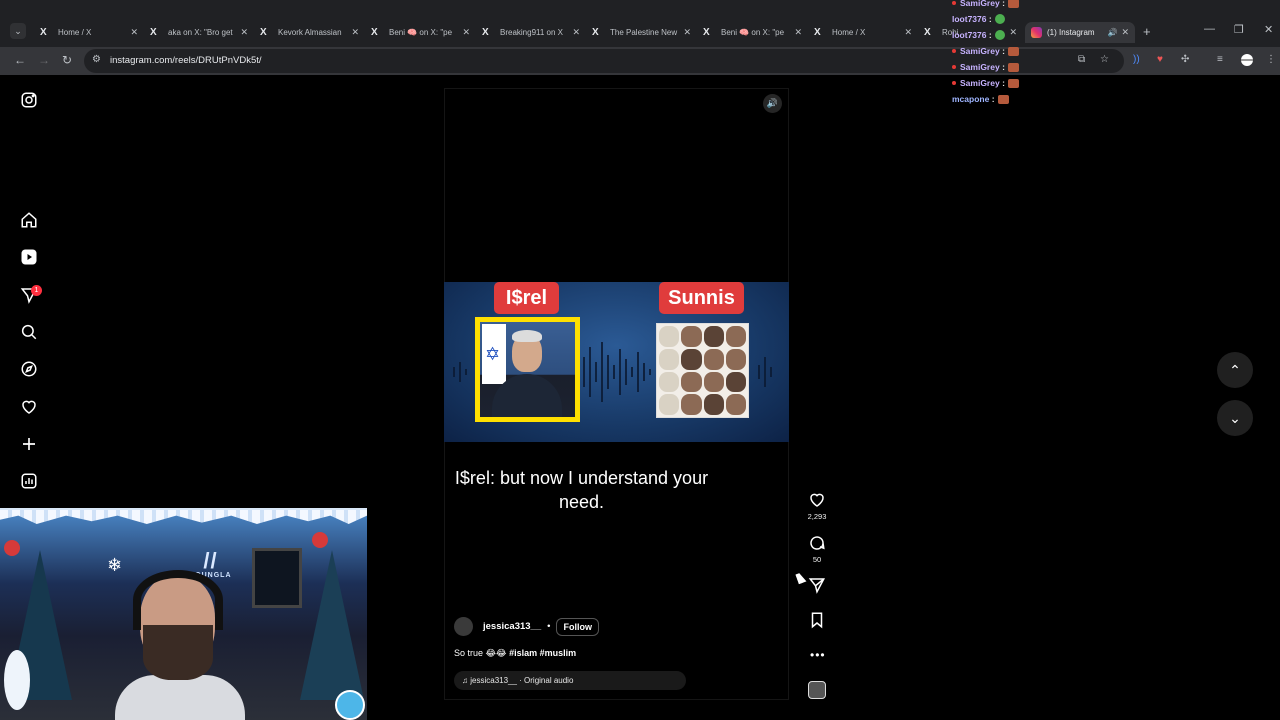 This screenshot has width=1280, height=720. What do you see at coordinates (320, 540) in the screenshot?
I see `ornament-image` at bounding box center [320, 540].